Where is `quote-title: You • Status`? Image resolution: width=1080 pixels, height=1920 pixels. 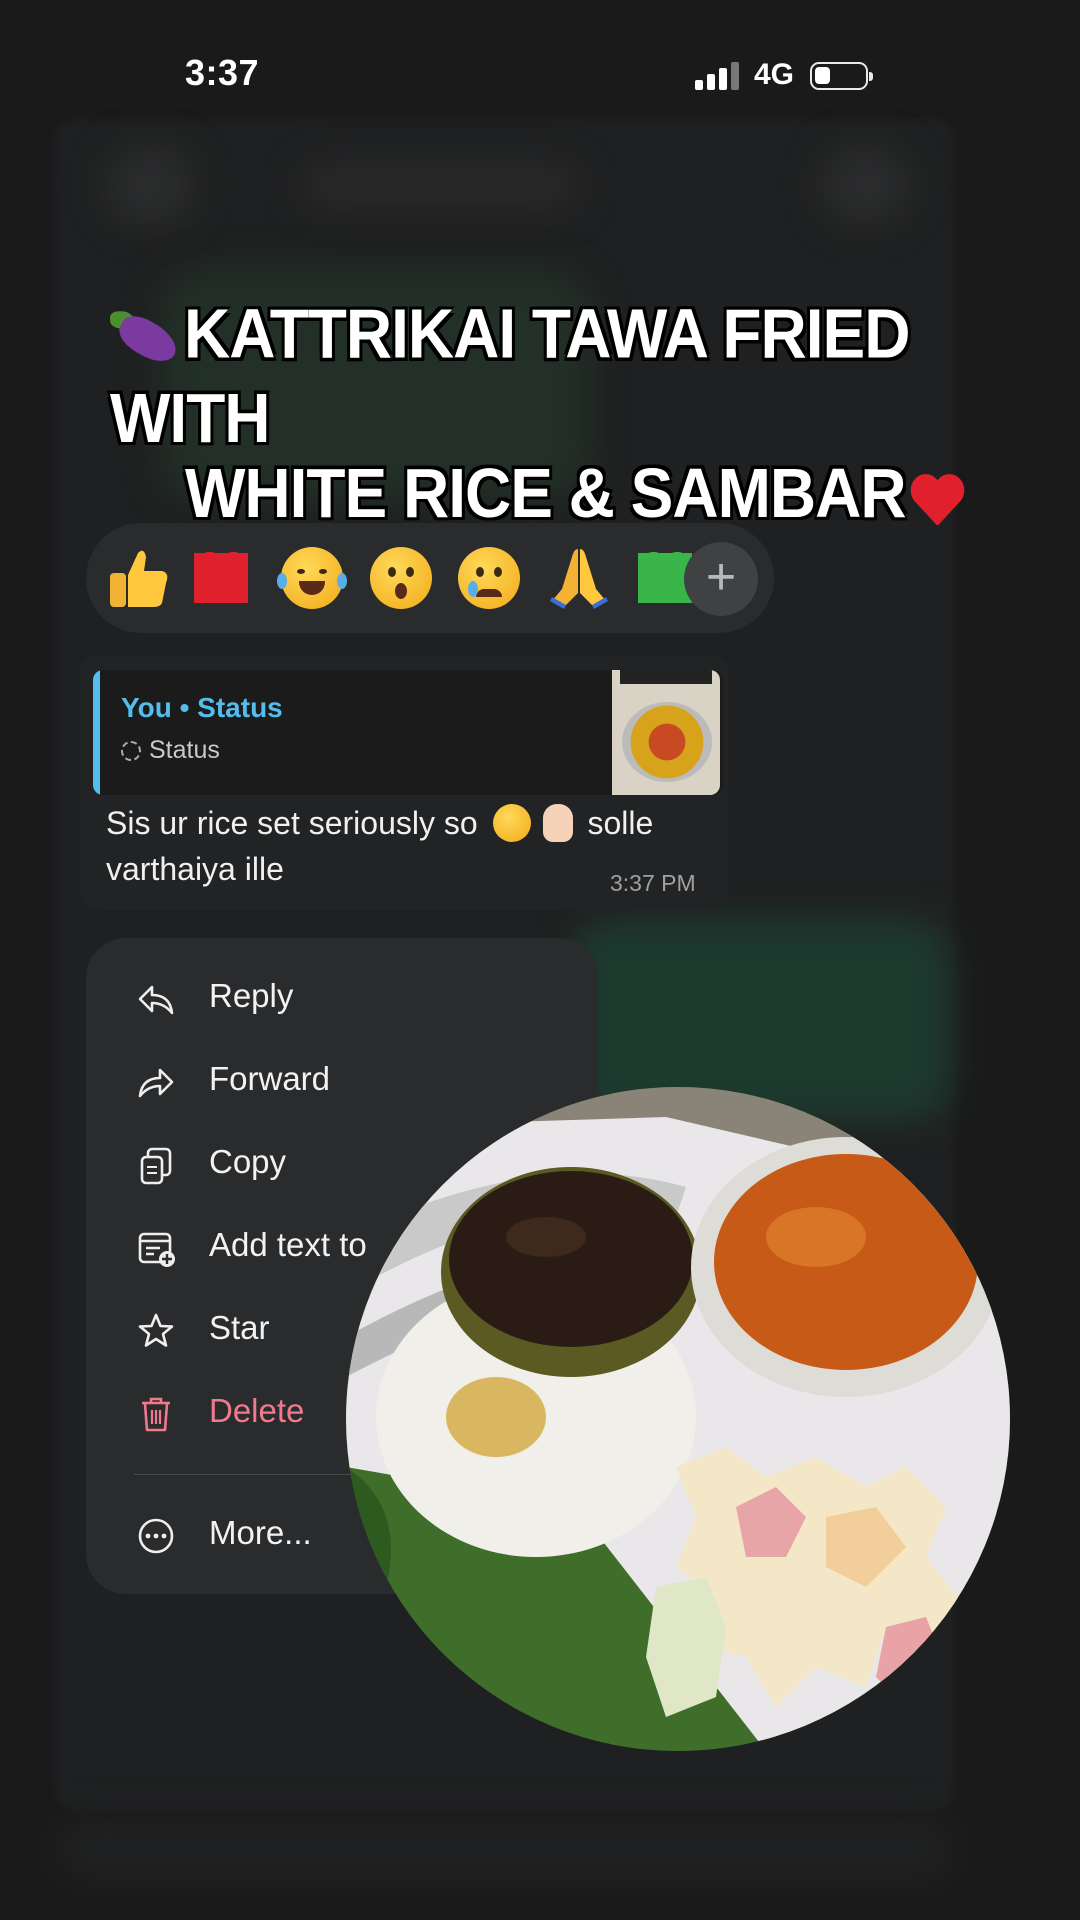 quote-title: You • Status is located at coordinates (202, 707).